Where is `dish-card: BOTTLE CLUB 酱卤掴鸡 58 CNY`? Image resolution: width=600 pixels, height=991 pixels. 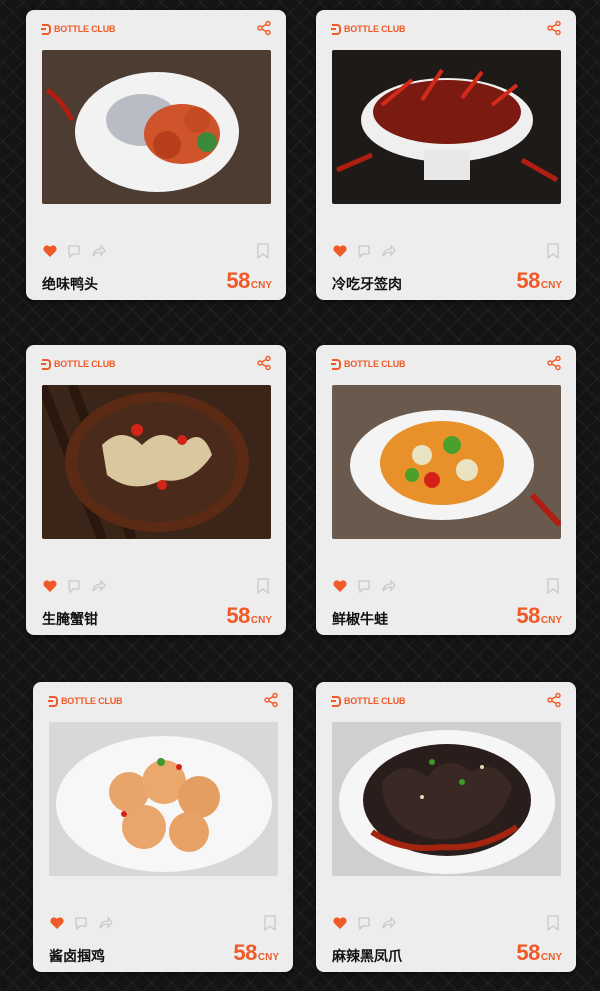
dish-card: BOTTLE CLUB 酱卤掴鸡 58 CNY is located at coordinates (163, 827).